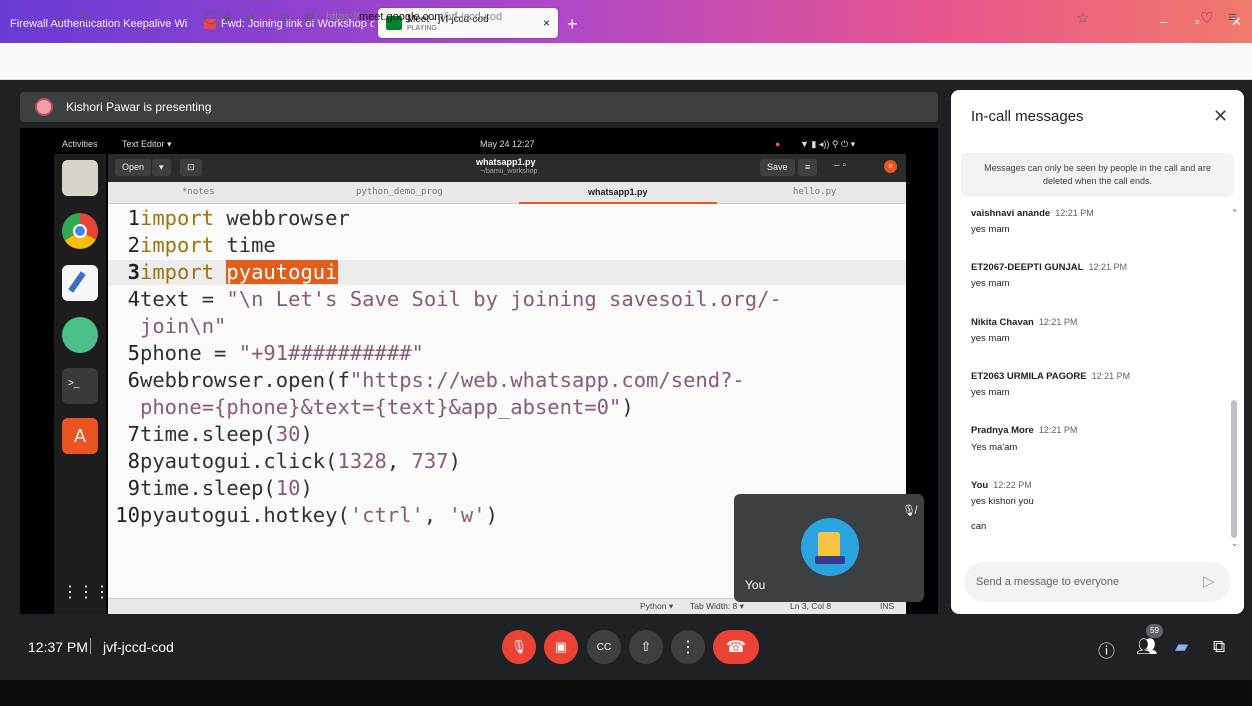  What do you see at coordinates (183, 326) in the screenshot?
I see `code-line-wrap: join\n"` at bounding box center [183, 326].